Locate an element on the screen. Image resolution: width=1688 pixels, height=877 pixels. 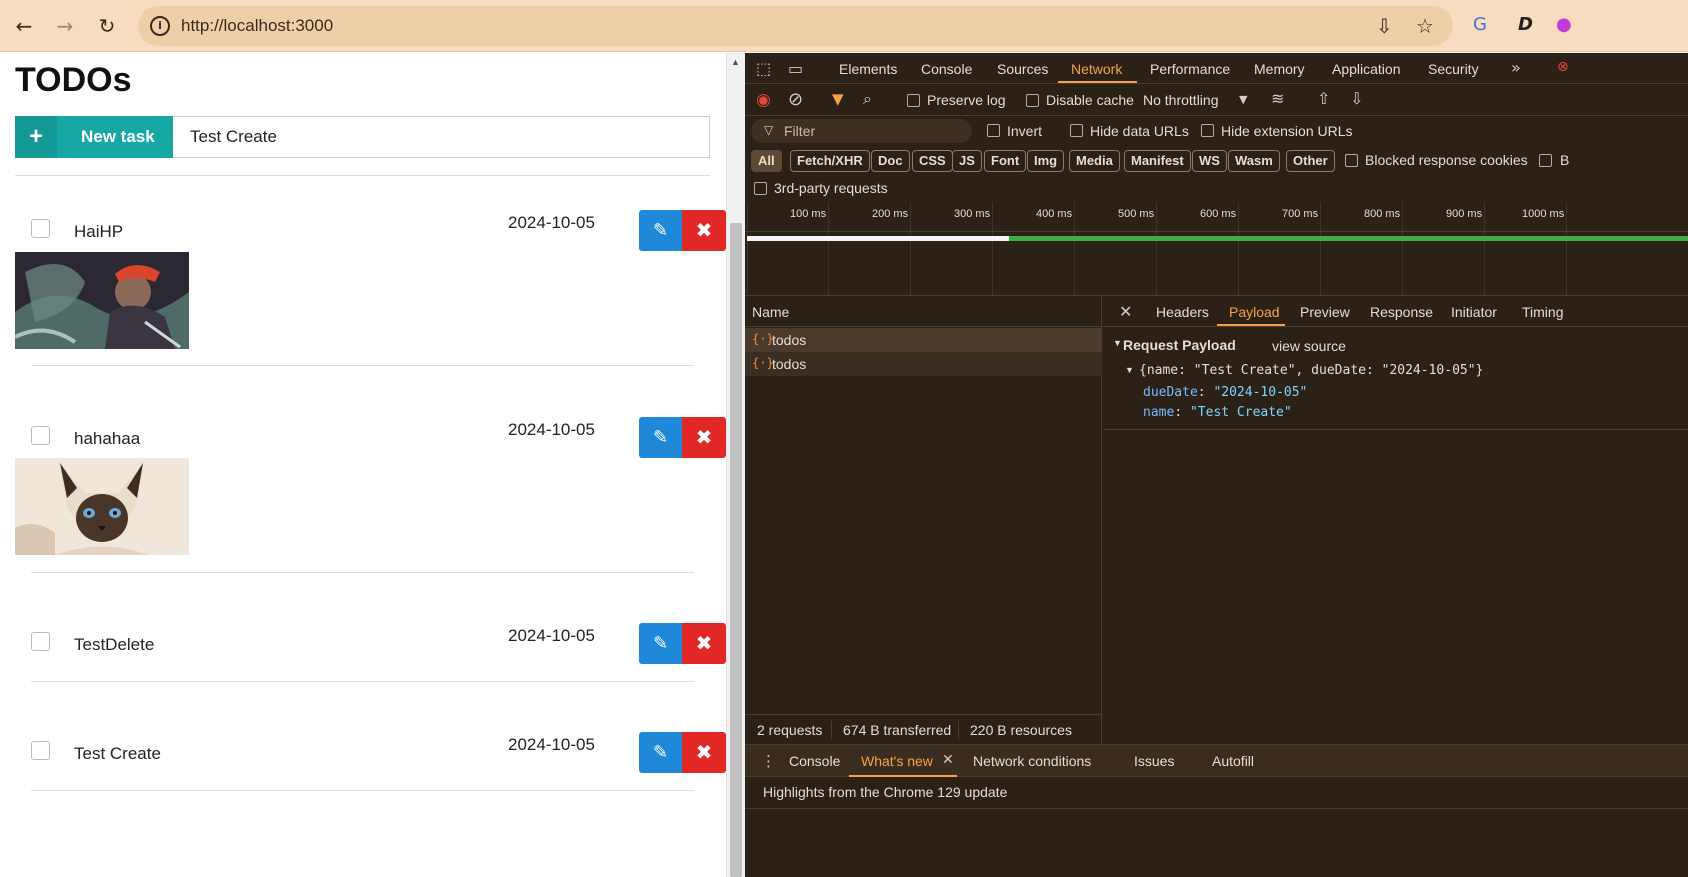
tab-elements: Elements is located at coordinates (868, 69).